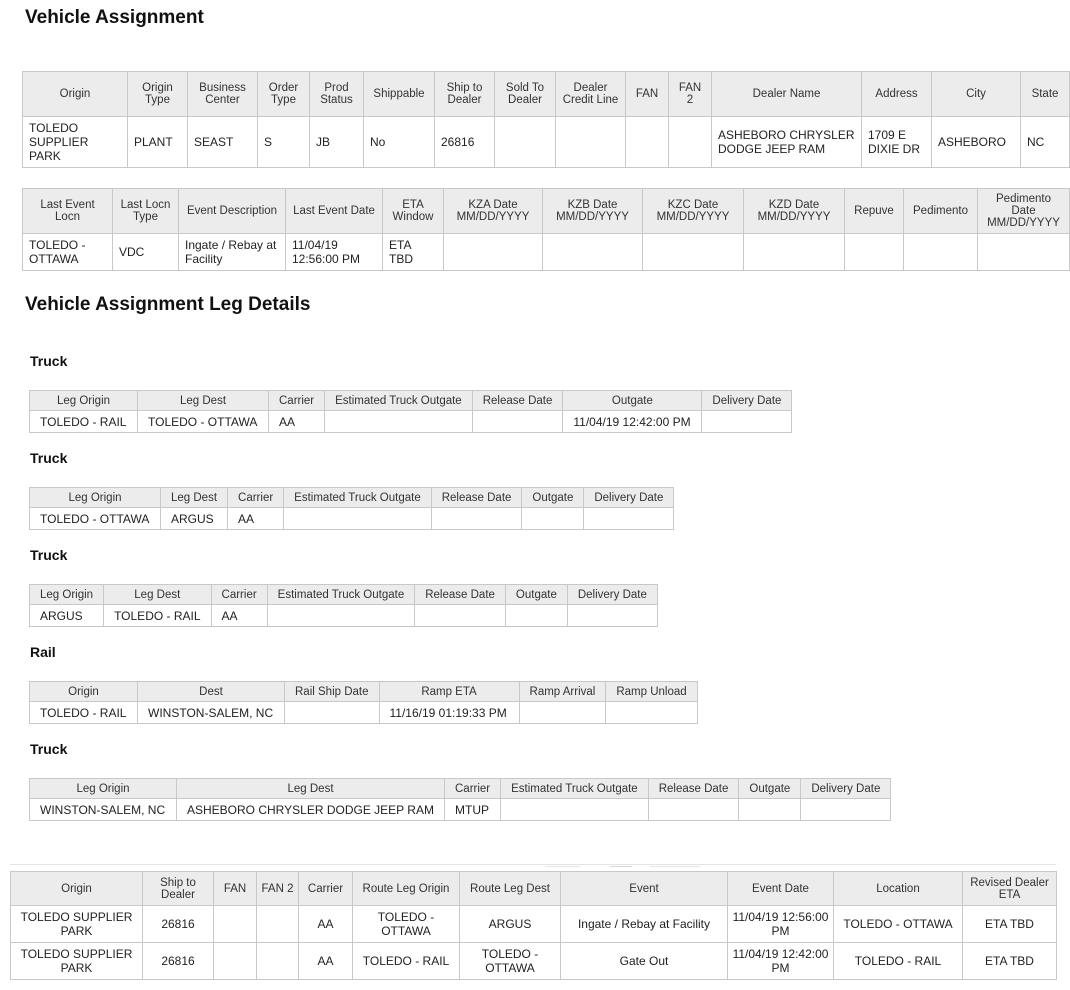 This screenshot has width=1070, height=990. What do you see at coordinates (1045, 94) in the screenshot?
I see `column-header-state: State` at bounding box center [1045, 94].